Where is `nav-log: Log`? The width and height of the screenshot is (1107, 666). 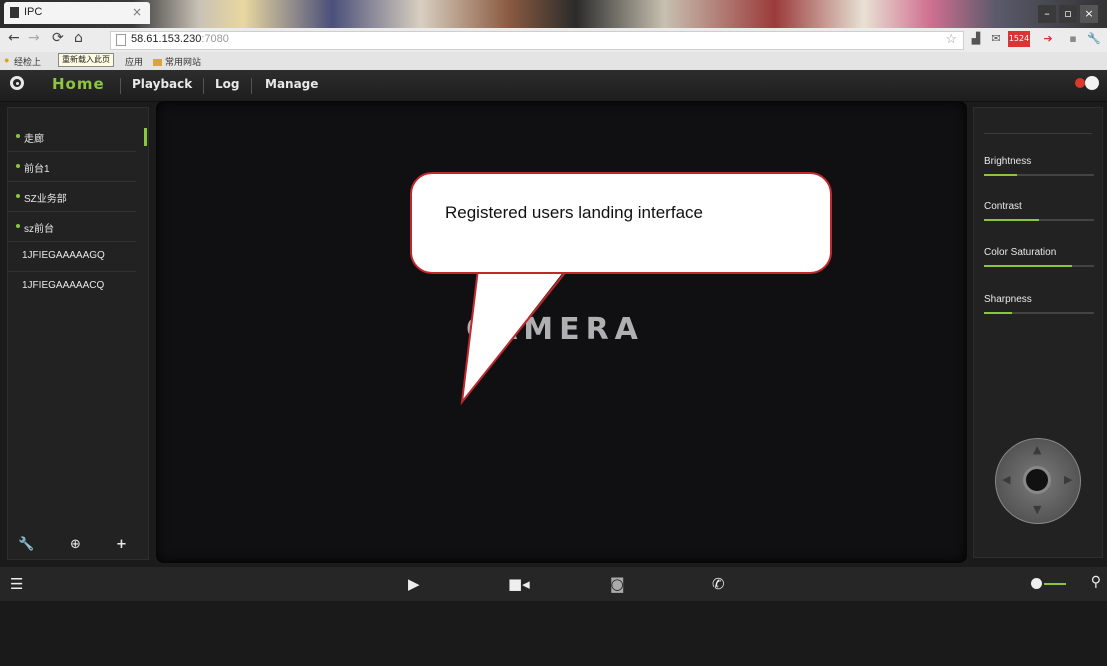 nav-log: Log is located at coordinates (227, 84).